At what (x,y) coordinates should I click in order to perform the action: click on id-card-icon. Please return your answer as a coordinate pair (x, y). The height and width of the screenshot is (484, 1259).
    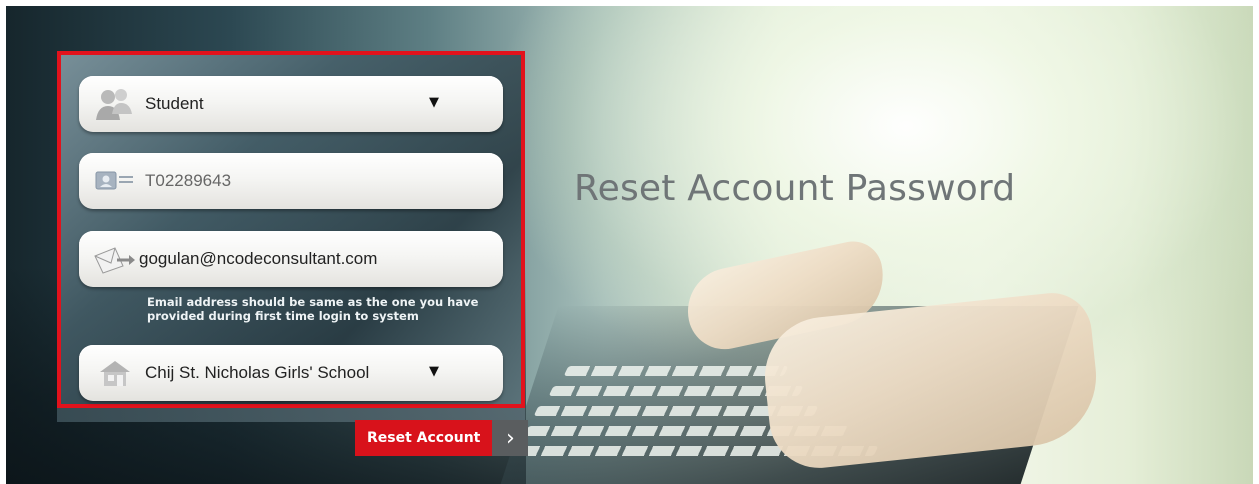
    Looking at the image, I should click on (115, 181).